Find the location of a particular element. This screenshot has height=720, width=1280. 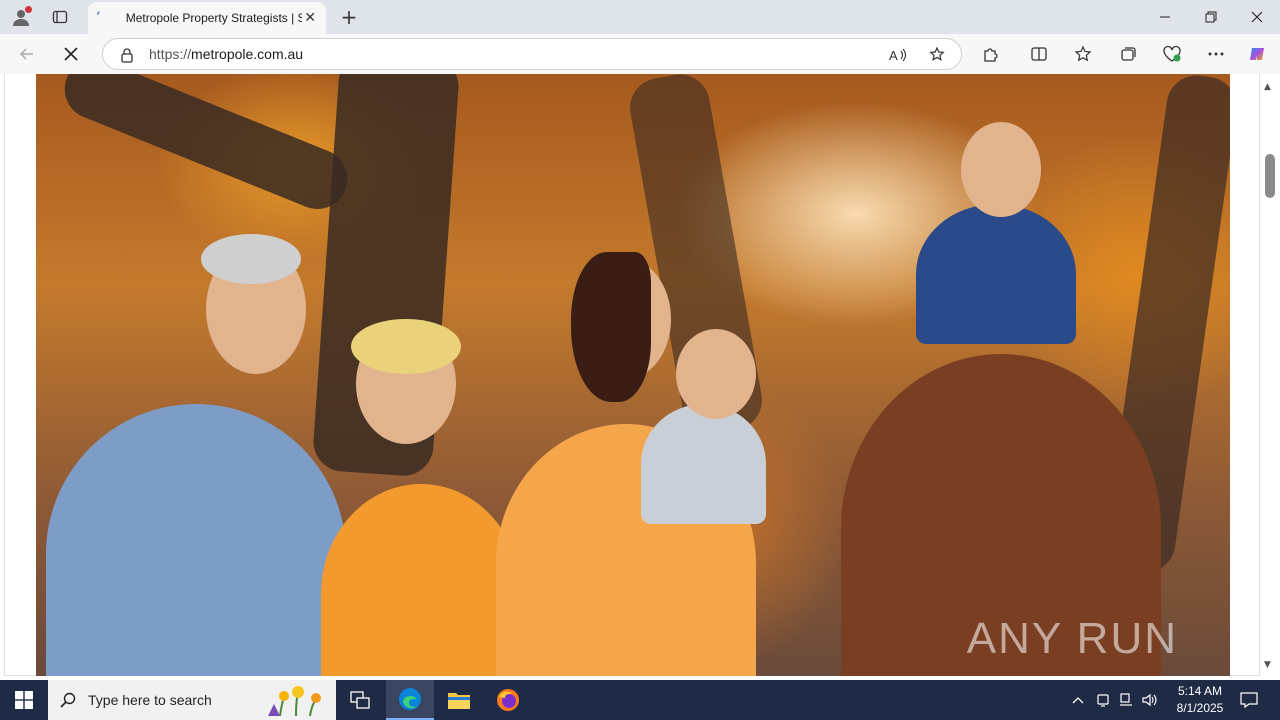

minimize-button is located at coordinates (1165, 17).